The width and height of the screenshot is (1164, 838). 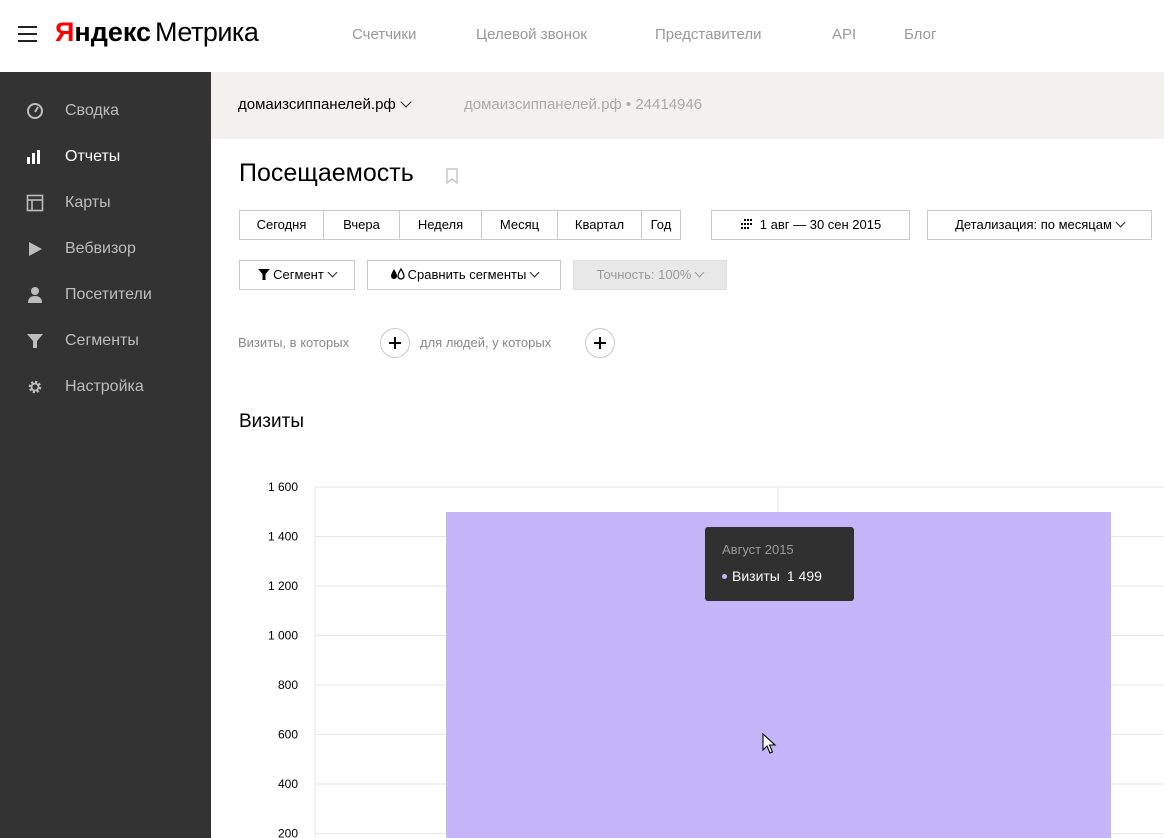 I want to click on page-title: Посещаемость, so click(x=326, y=173).